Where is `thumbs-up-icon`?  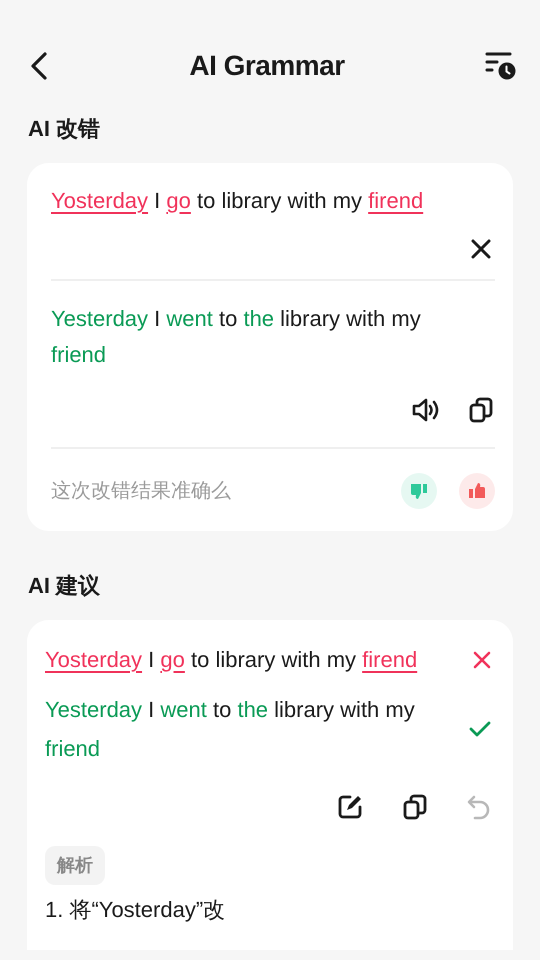
thumbs-up-icon is located at coordinates (477, 491).